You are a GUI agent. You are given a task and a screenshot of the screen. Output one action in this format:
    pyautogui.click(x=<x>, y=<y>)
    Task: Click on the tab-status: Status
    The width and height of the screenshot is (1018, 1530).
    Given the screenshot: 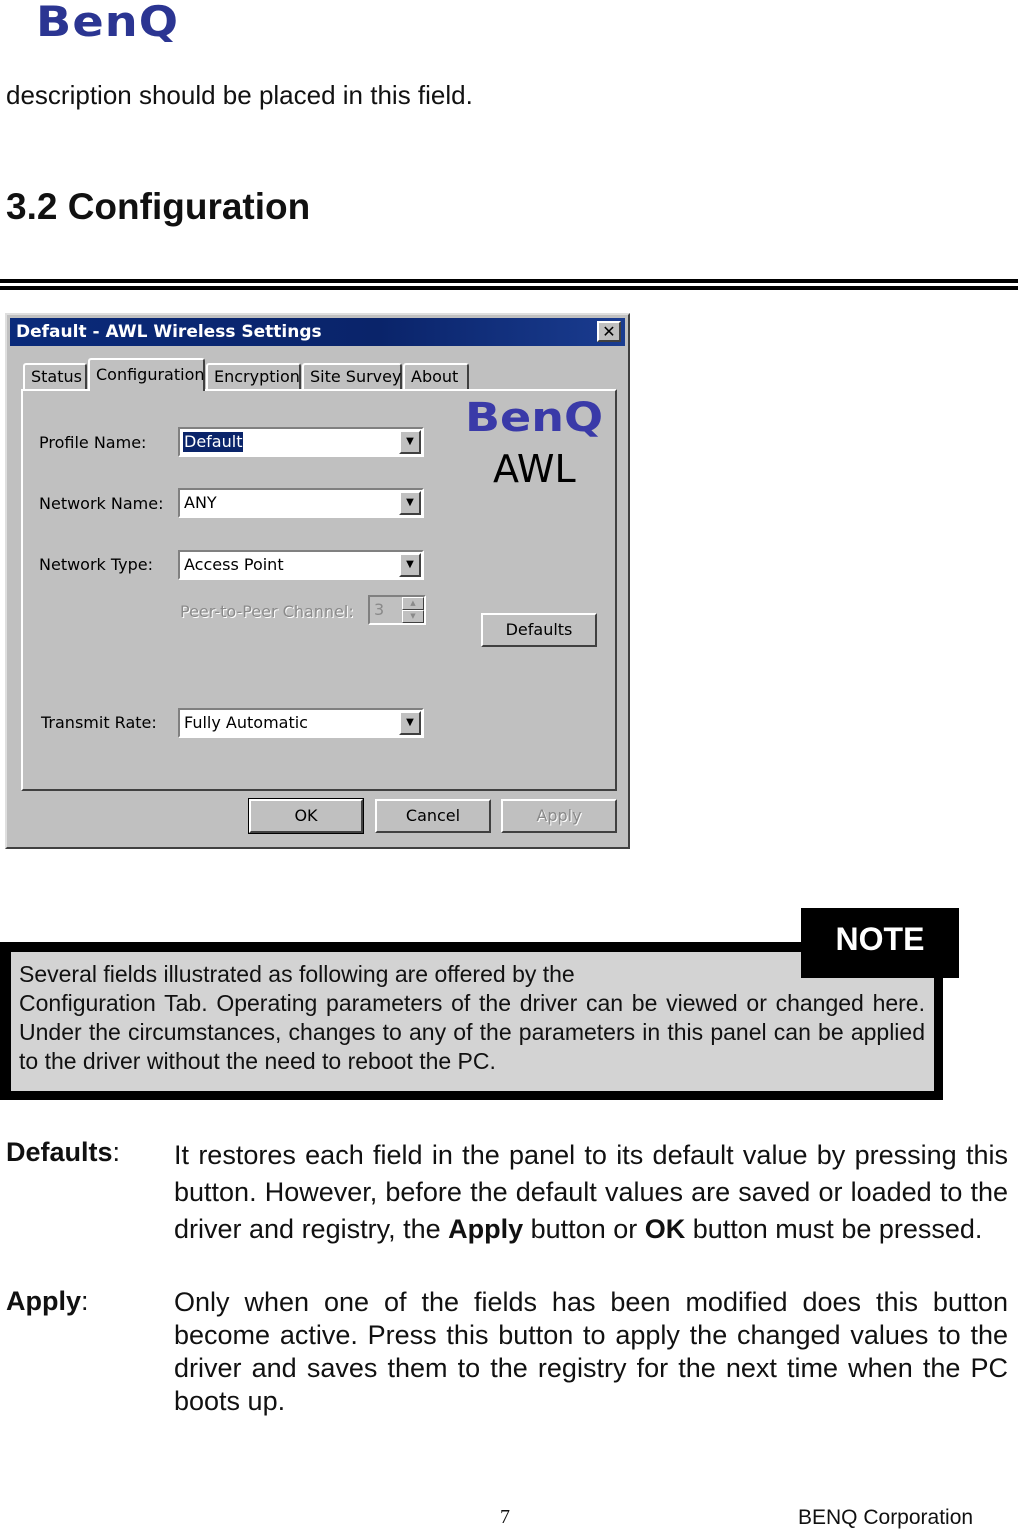 What is the action you would take?
    pyautogui.click(x=55, y=376)
    